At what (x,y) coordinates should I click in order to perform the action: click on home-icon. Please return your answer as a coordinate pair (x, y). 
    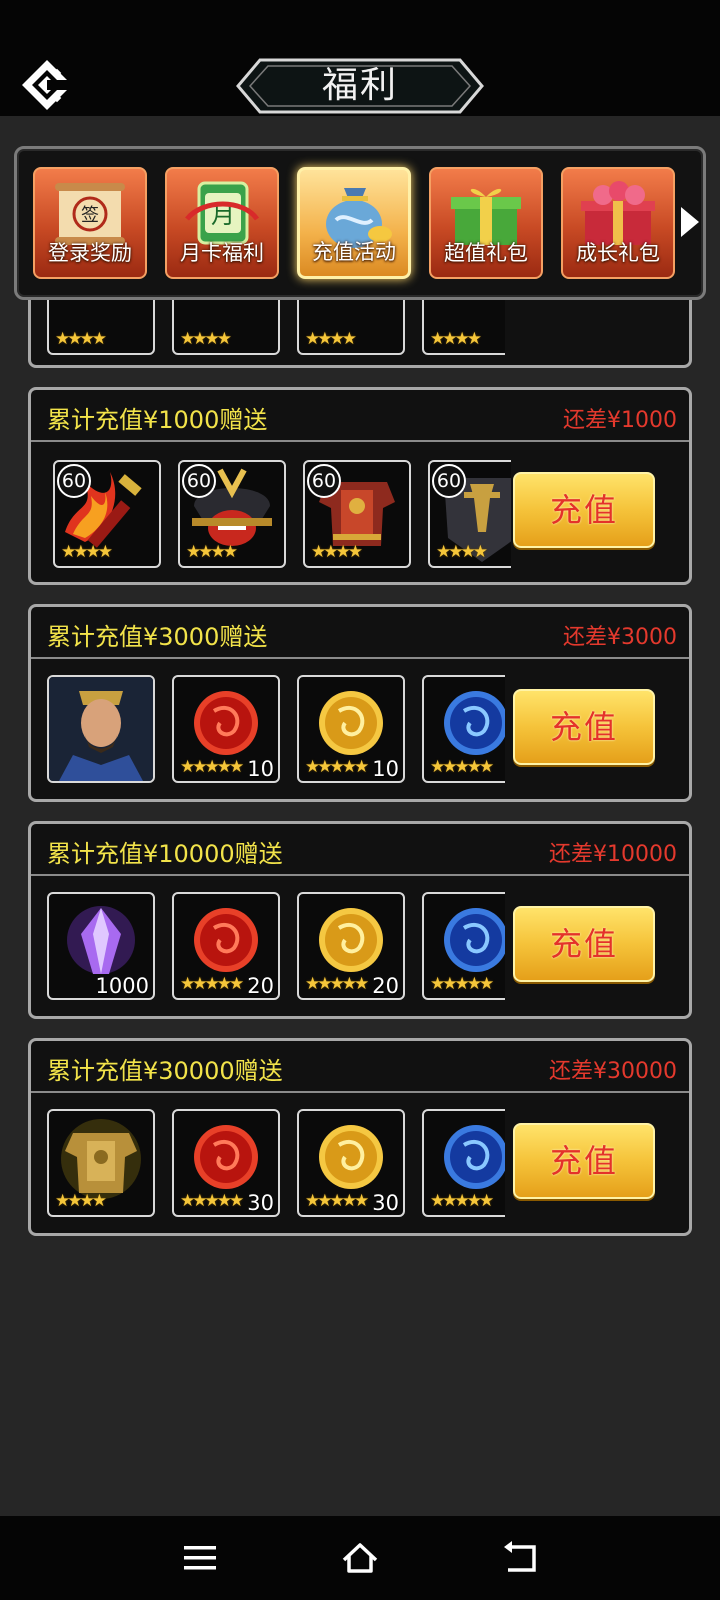
    Looking at the image, I should click on (360, 1558).